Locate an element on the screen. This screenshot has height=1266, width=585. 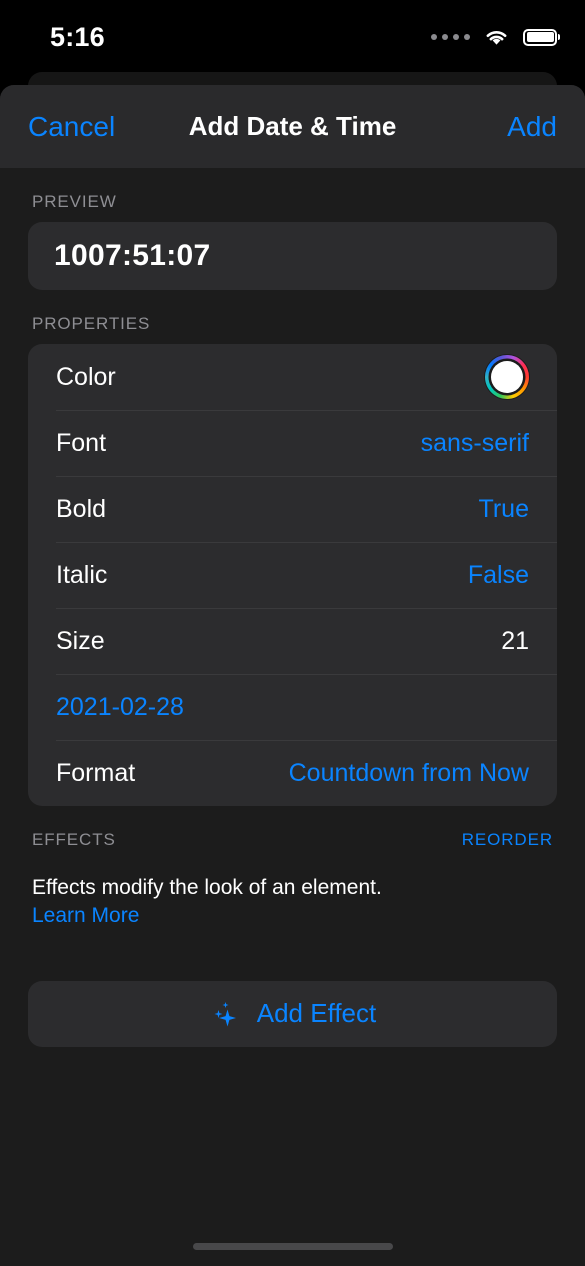
add-effect-label: Add Effect is located at coordinates (316, 1013).